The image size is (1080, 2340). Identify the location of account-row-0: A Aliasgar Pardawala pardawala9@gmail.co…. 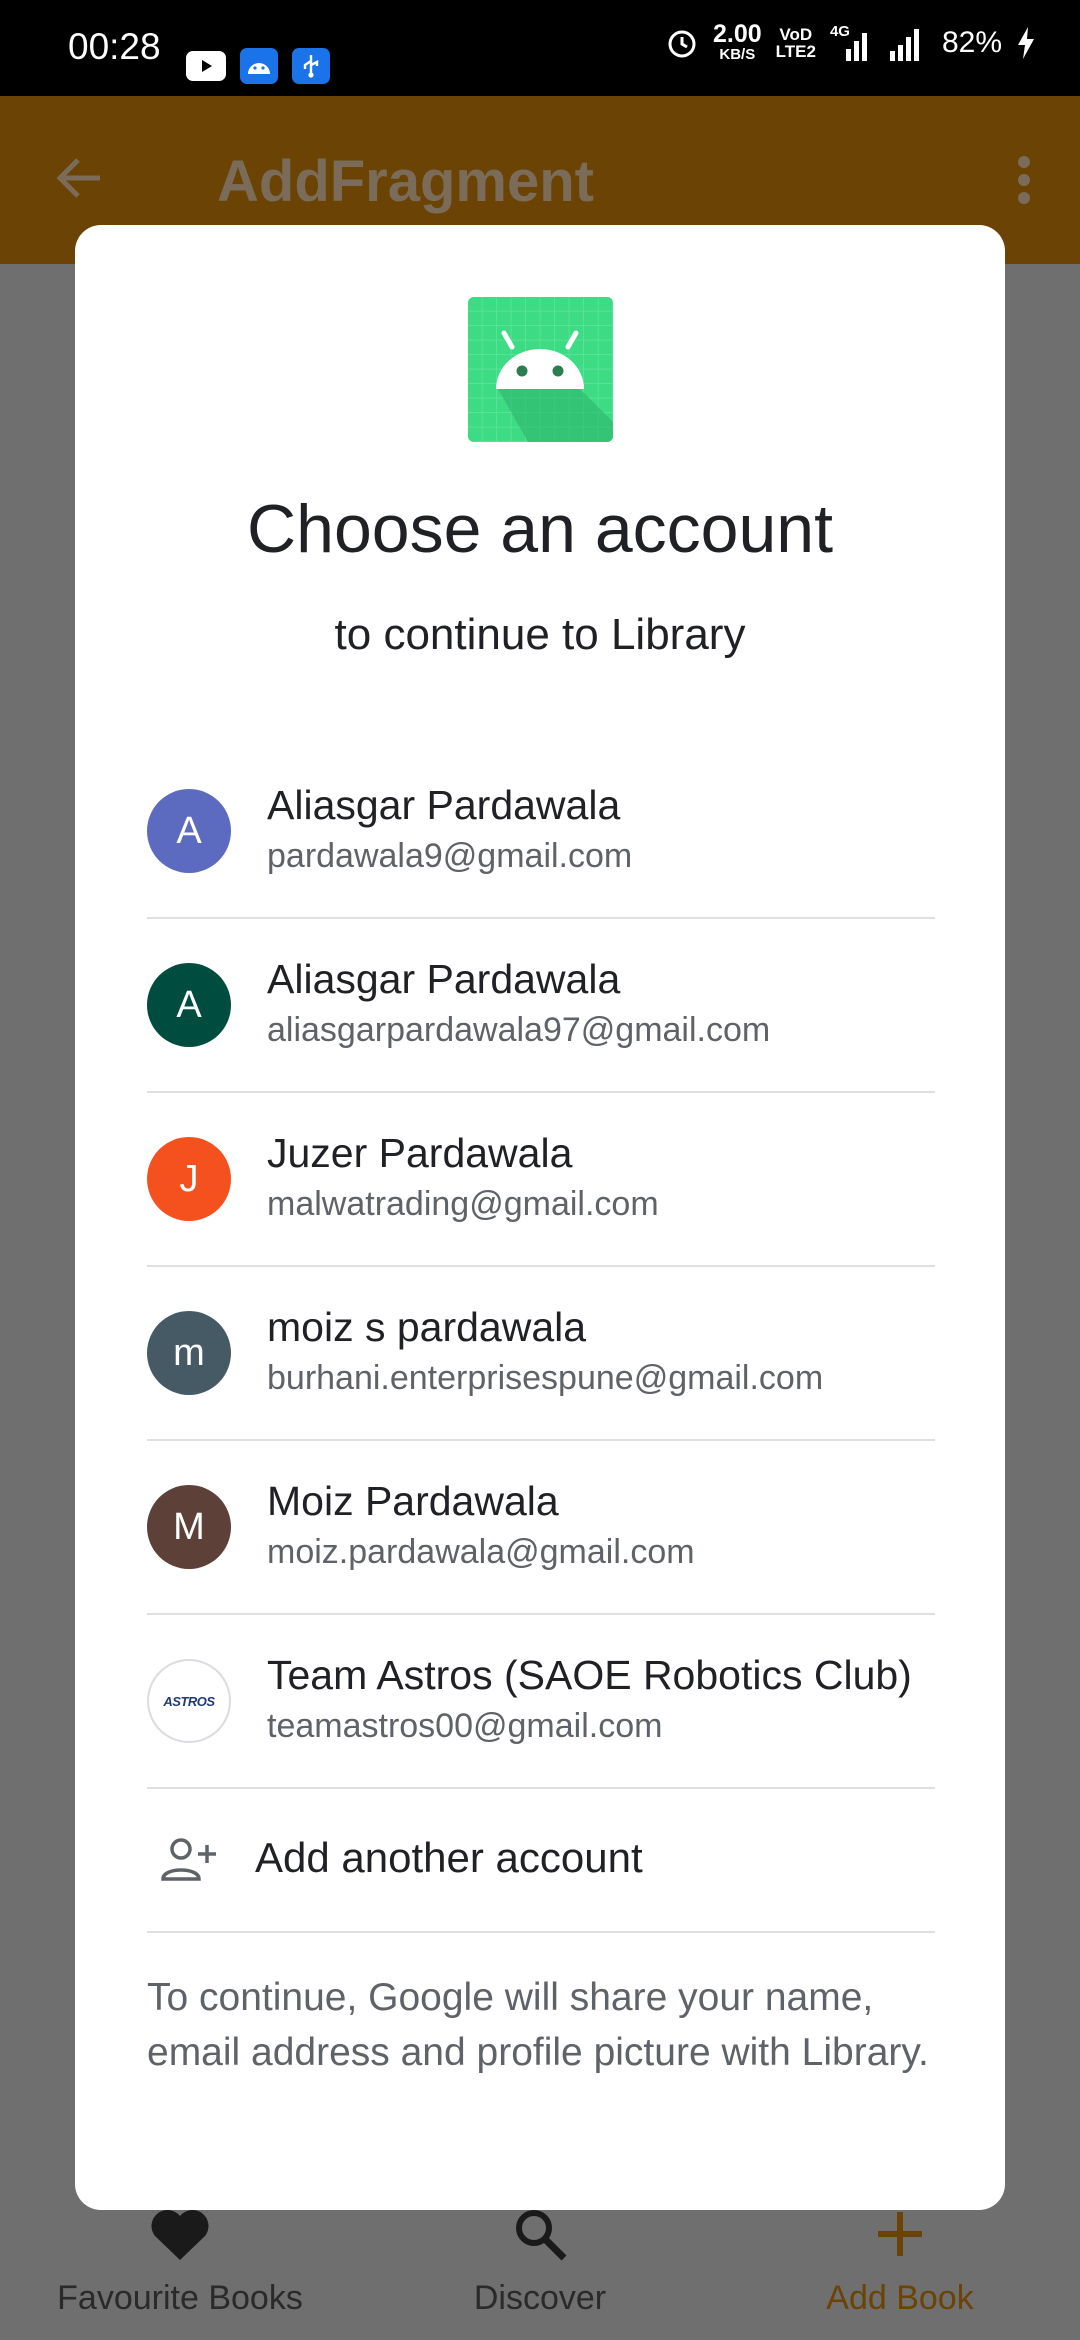
(541, 832).